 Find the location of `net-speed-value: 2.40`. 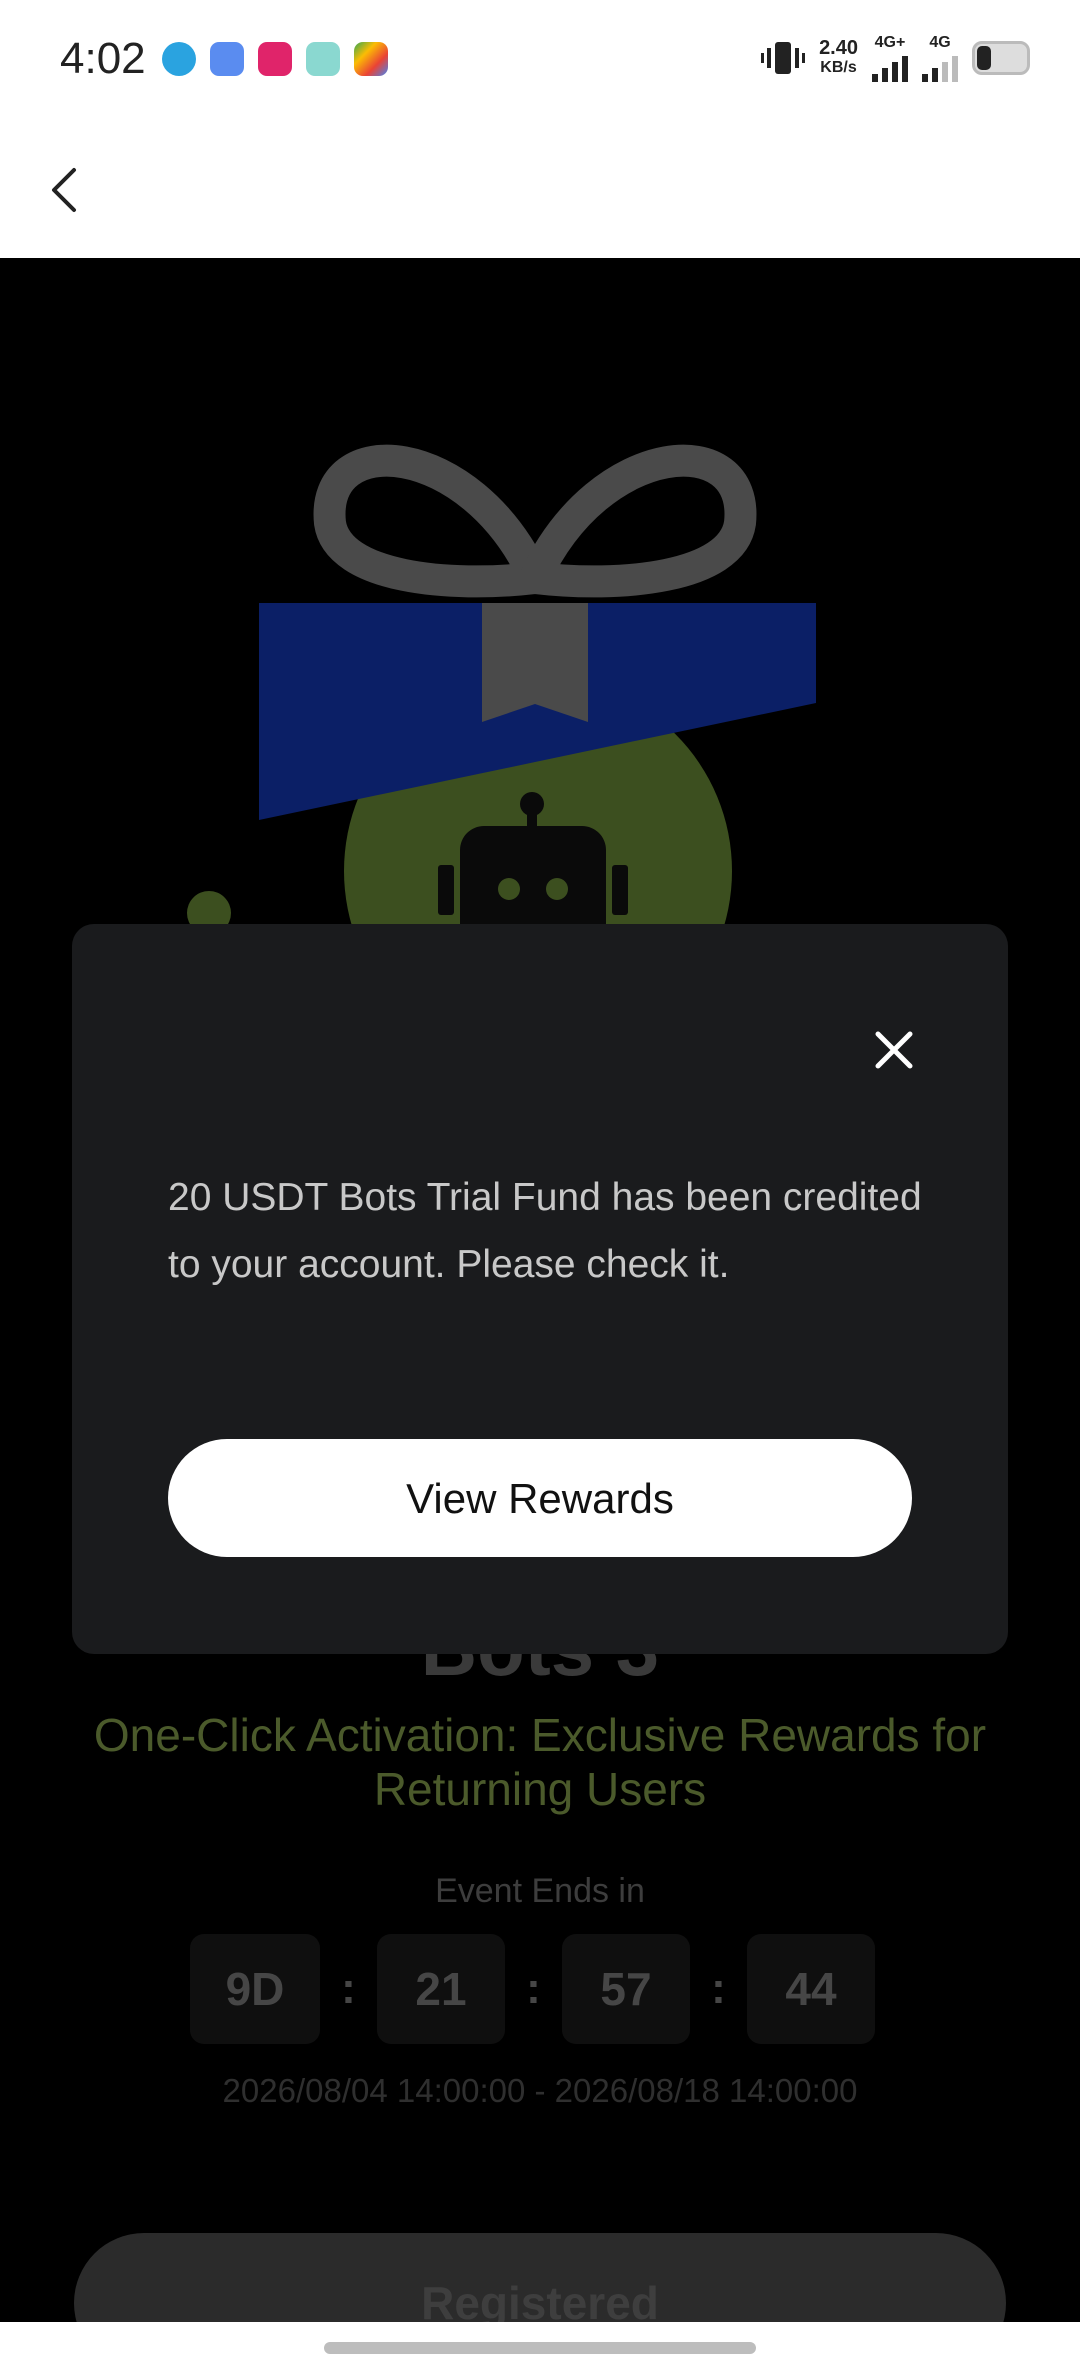

net-speed-value: 2.40 is located at coordinates (838, 48).